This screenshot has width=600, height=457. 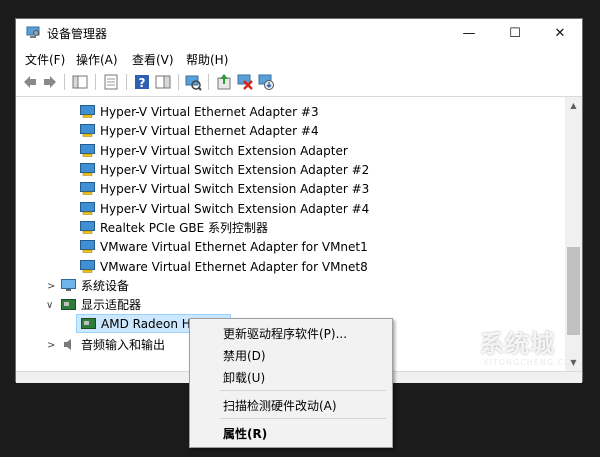 What do you see at coordinates (573, 105) in the screenshot?
I see `scroll-up-arrow-icon: ▲` at bounding box center [573, 105].